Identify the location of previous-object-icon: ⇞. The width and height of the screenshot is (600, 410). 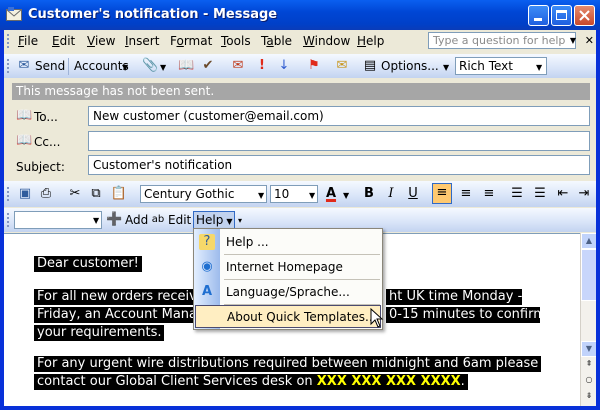
(588, 365).